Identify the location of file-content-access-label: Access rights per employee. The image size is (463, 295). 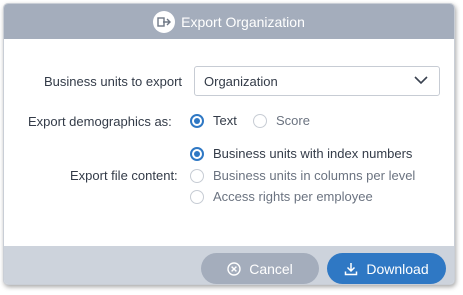
(293, 196).